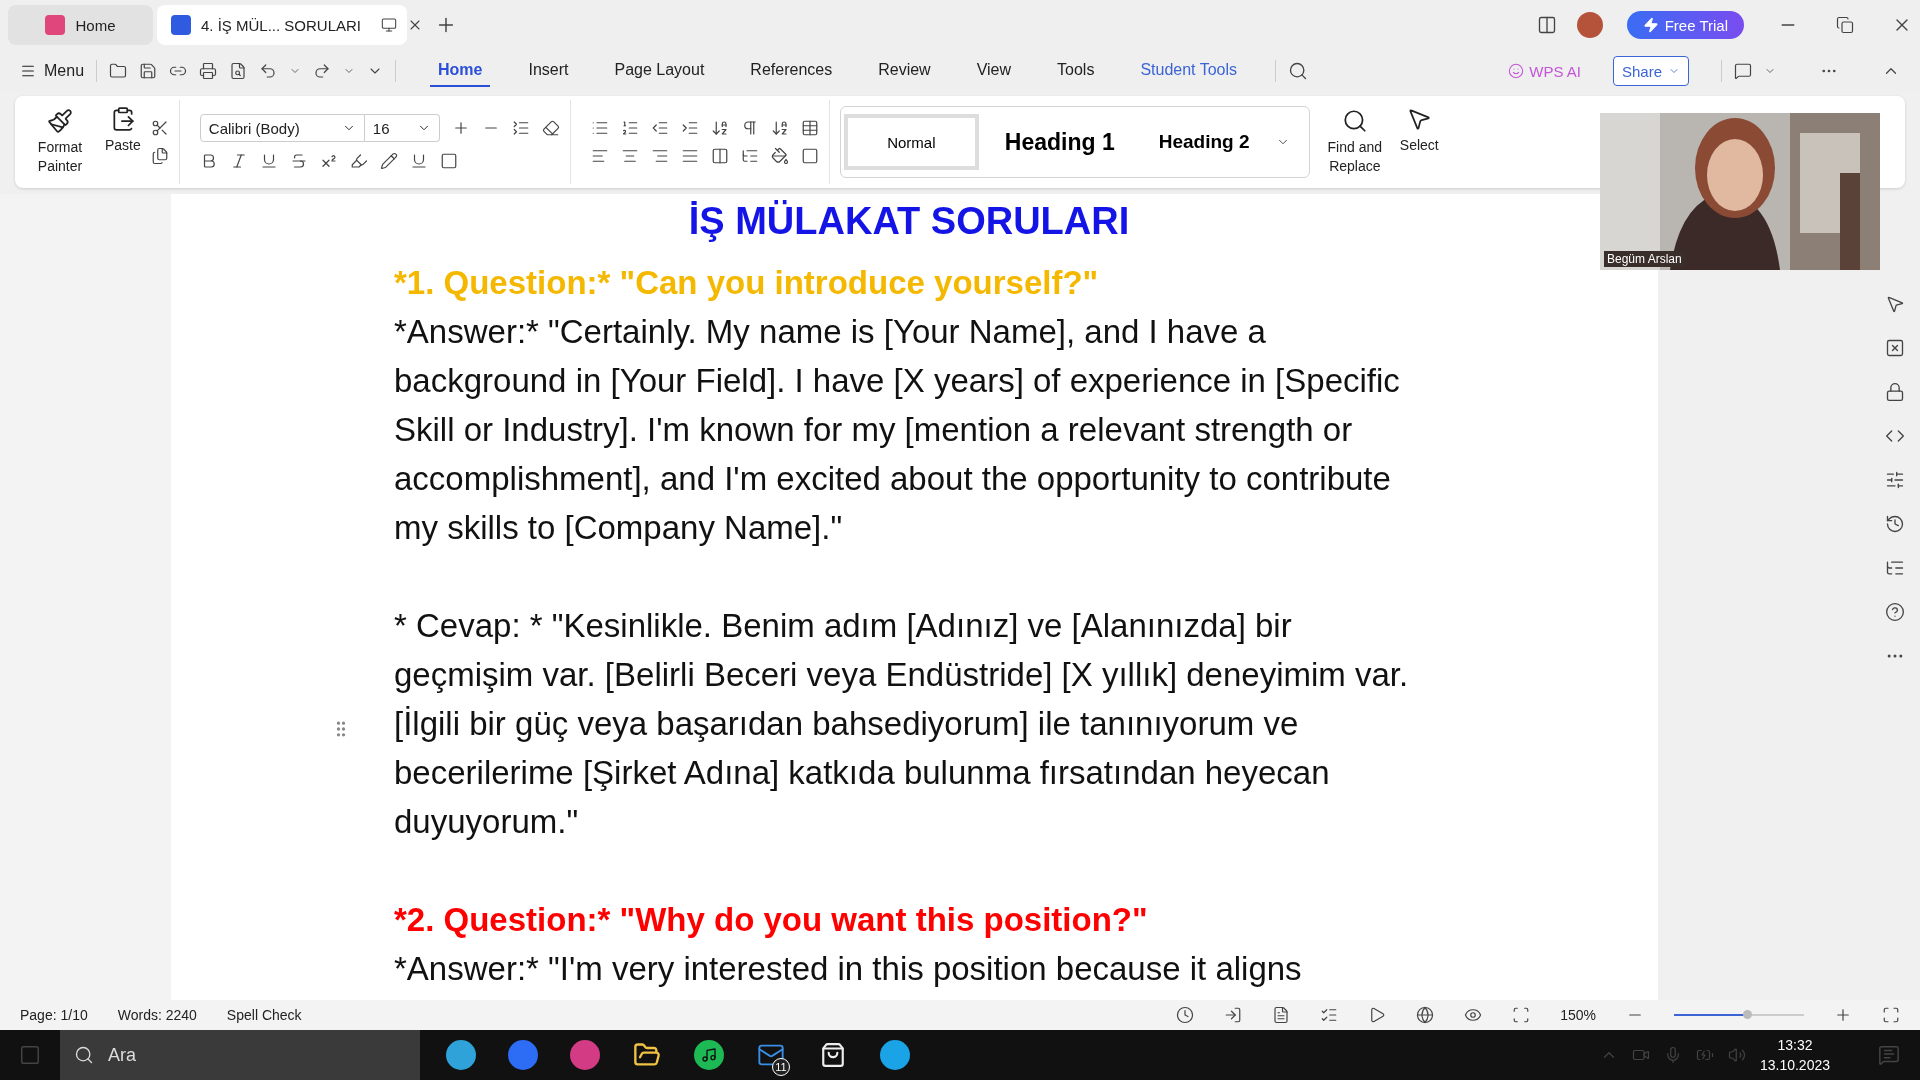  What do you see at coordinates (1650, 71) in the screenshot?
I see `share-button: Share` at bounding box center [1650, 71].